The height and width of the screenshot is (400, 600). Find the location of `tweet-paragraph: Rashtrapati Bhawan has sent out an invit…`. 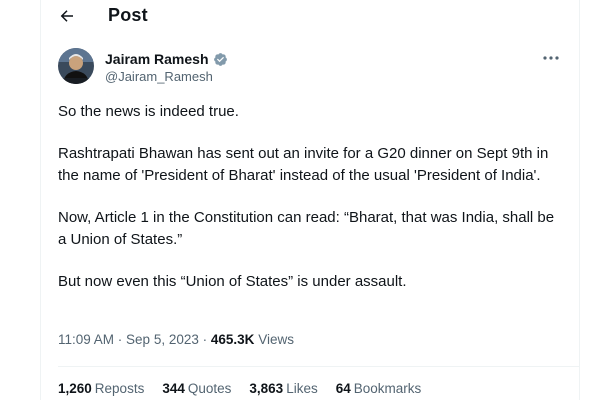

tweet-paragraph: Rashtrapati Bhawan has sent out an invit… is located at coordinates (303, 164).